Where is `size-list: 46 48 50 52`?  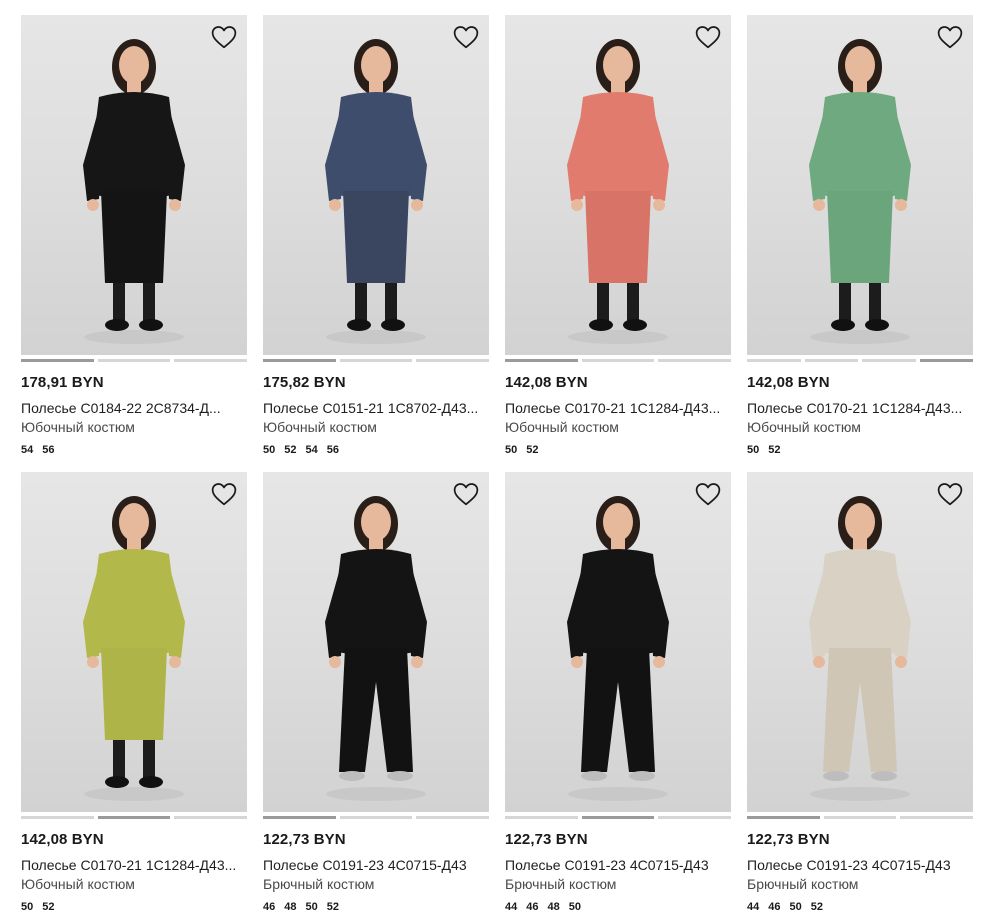 size-list: 46 48 50 52 is located at coordinates (376, 907).